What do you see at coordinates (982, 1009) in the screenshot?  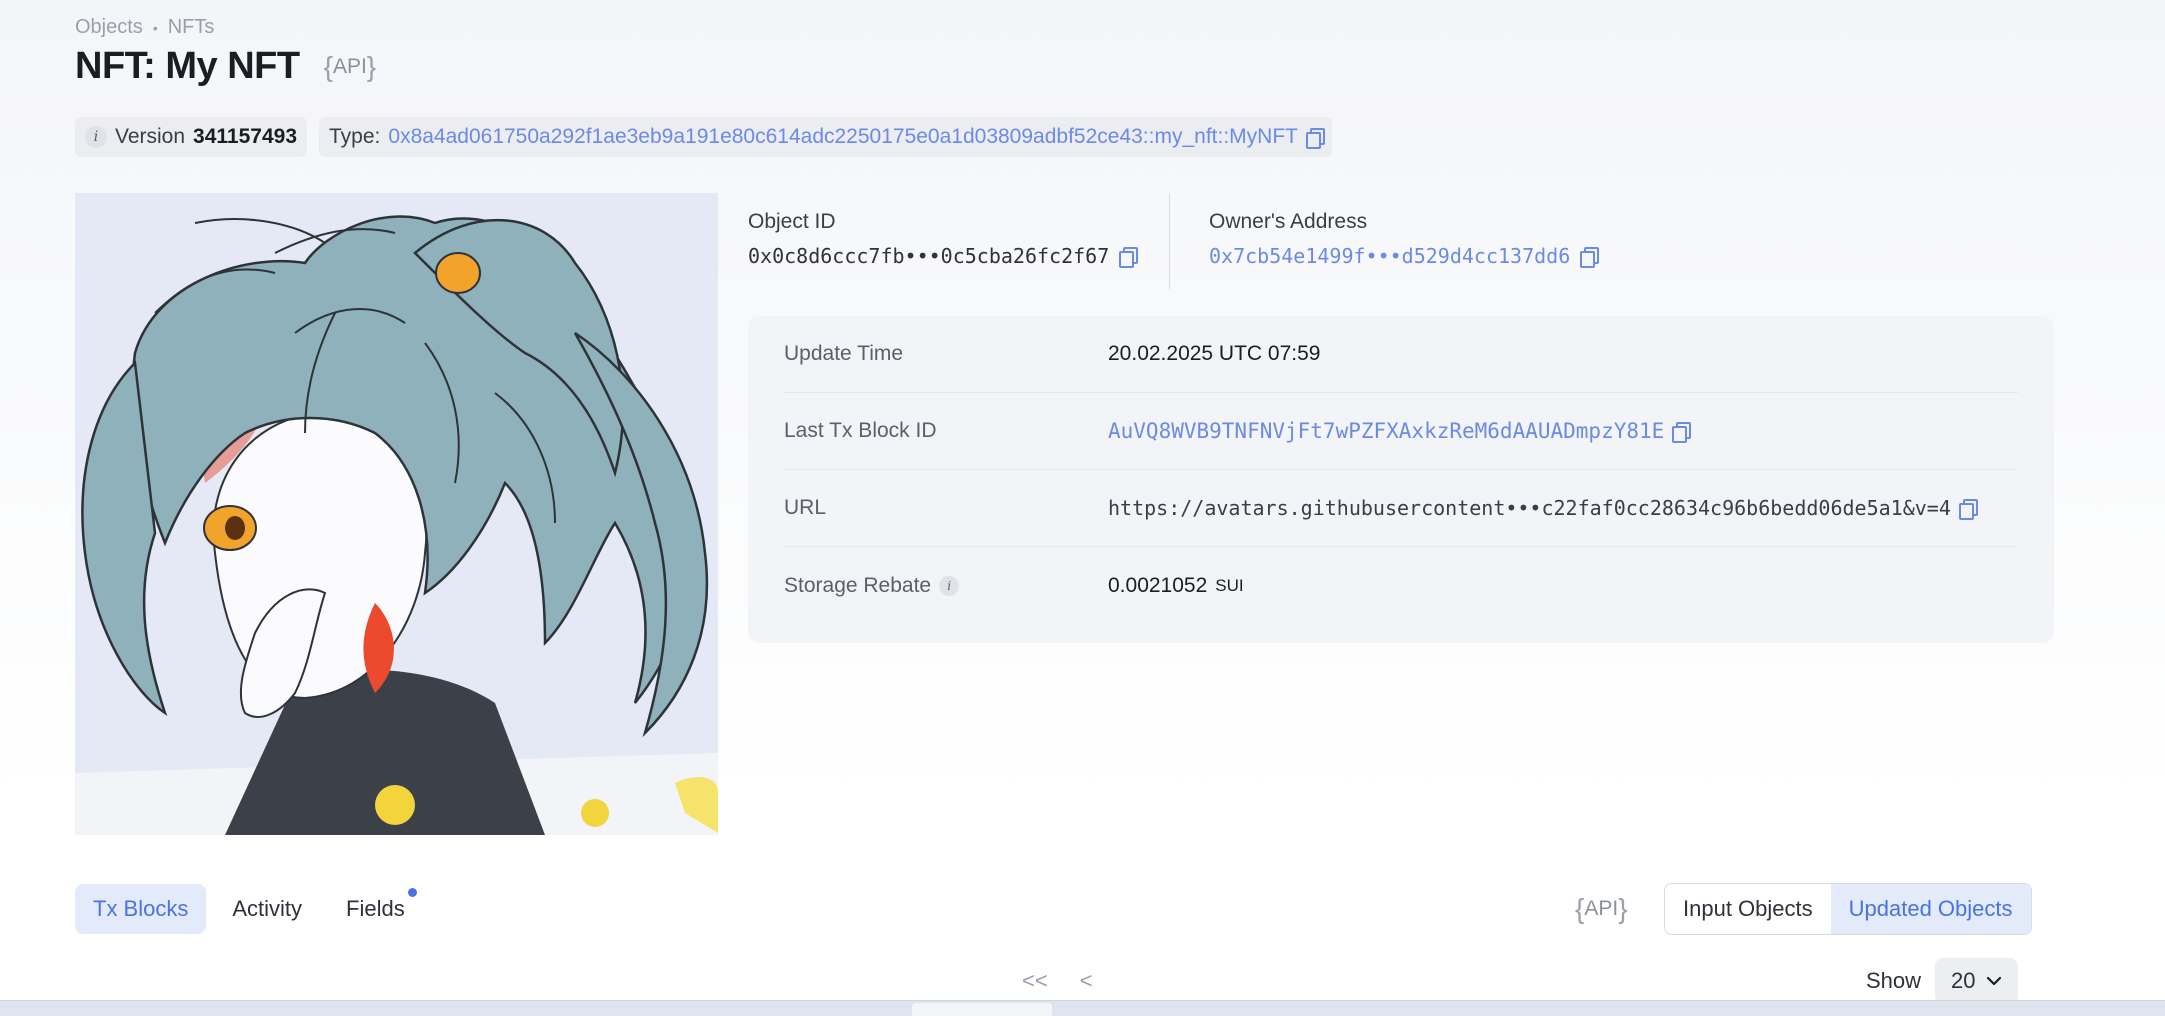 I see `bottom-tab-hint` at bounding box center [982, 1009].